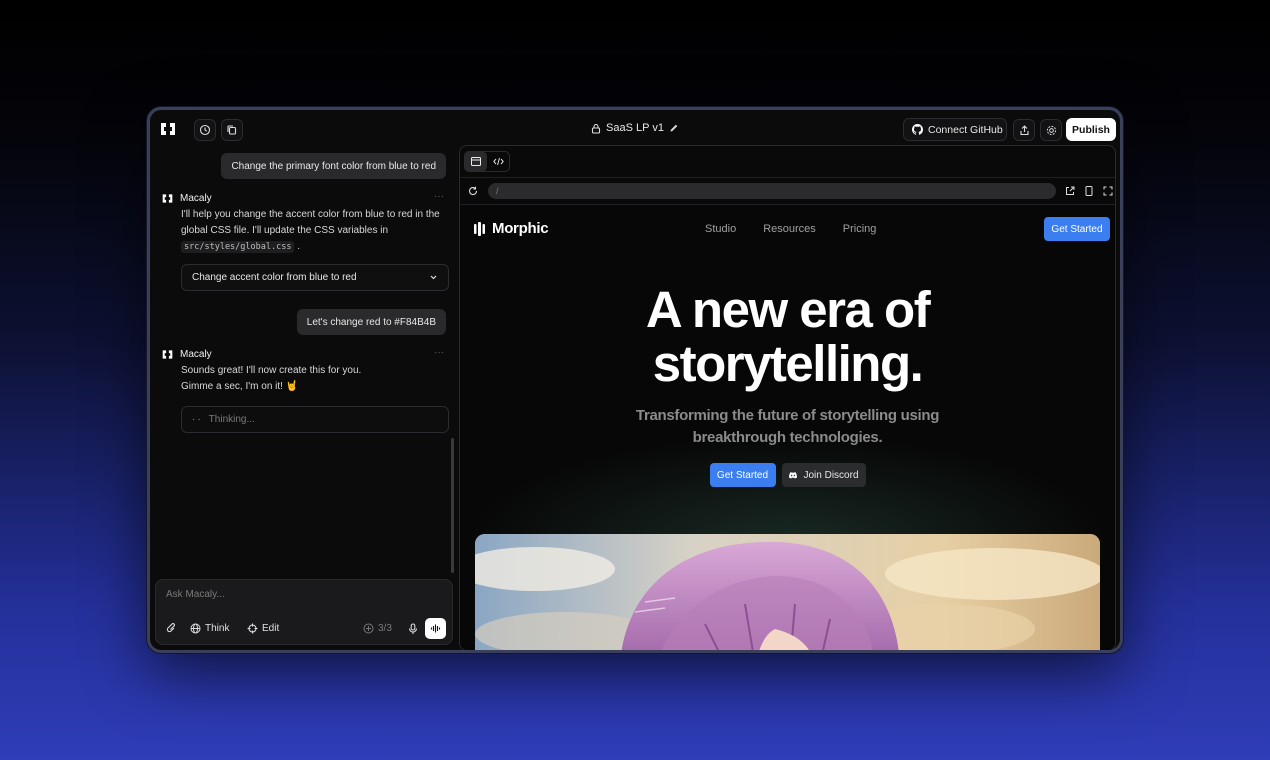 Image resolution: width=1270 pixels, height=760 pixels. Describe the element at coordinates (1089, 191) in the screenshot. I see `mobile-icon` at that location.